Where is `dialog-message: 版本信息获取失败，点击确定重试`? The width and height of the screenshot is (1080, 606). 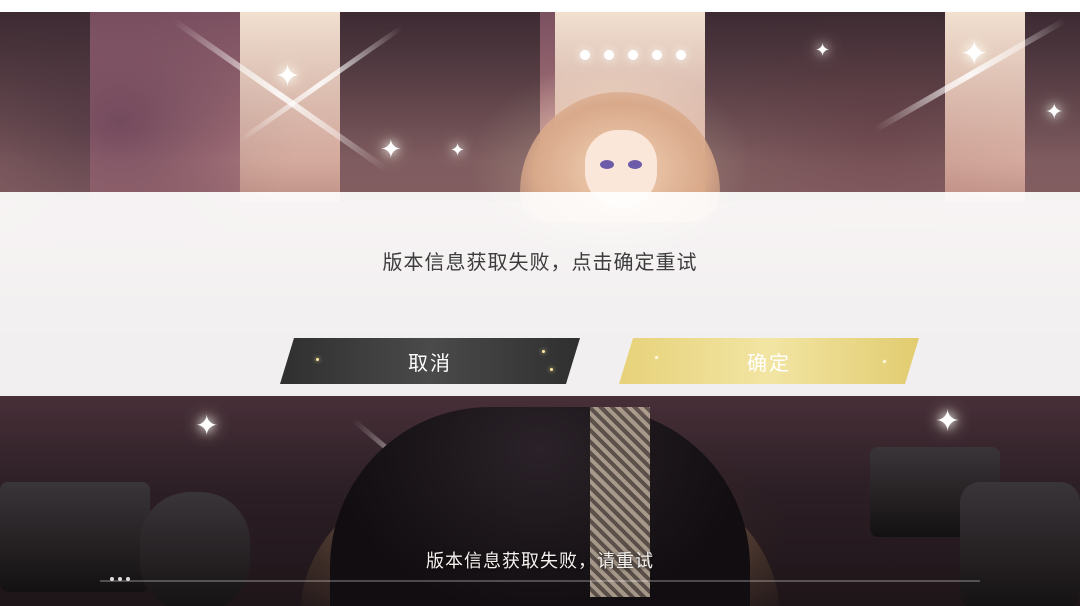 dialog-message: 版本信息获取失败，点击确定重试 is located at coordinates (540, 262).